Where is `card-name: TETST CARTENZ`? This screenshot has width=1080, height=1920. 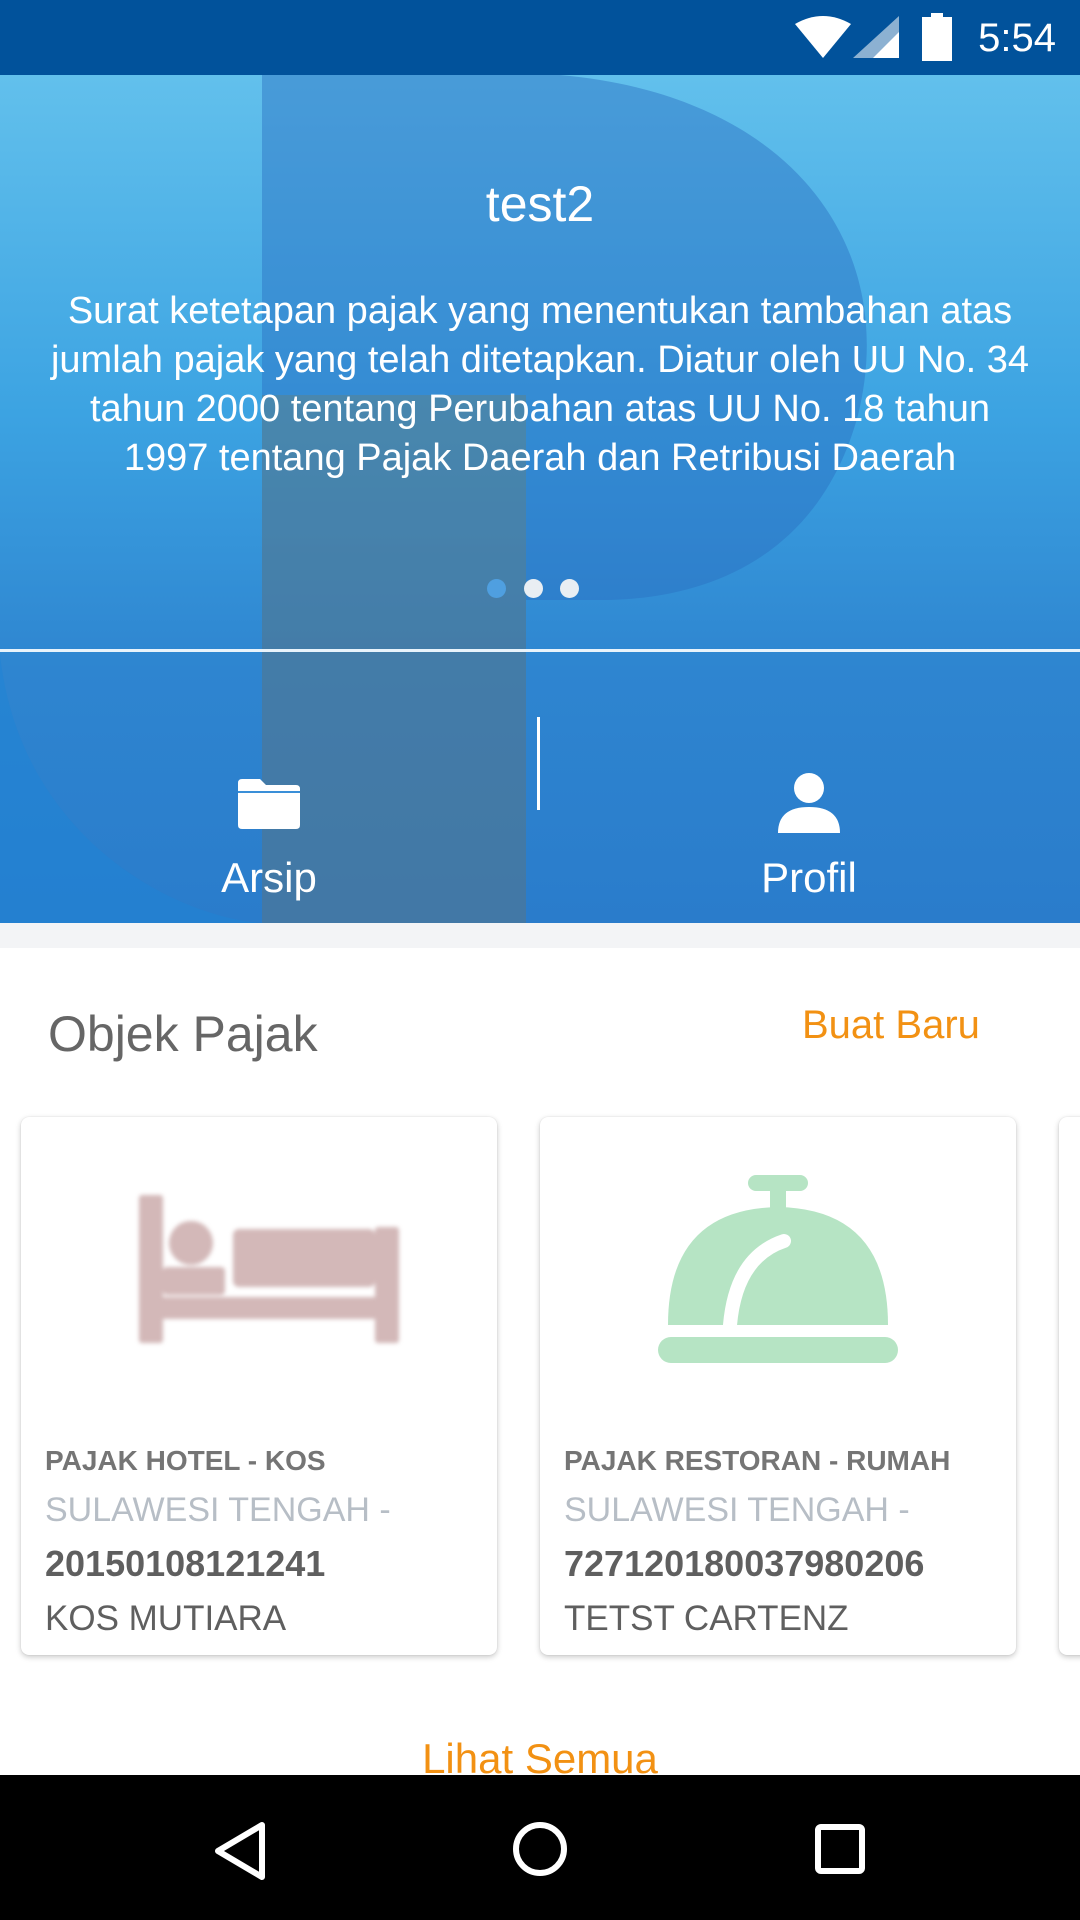 card-name: TETST CARTENZ is located at coordinates (706, 1618).